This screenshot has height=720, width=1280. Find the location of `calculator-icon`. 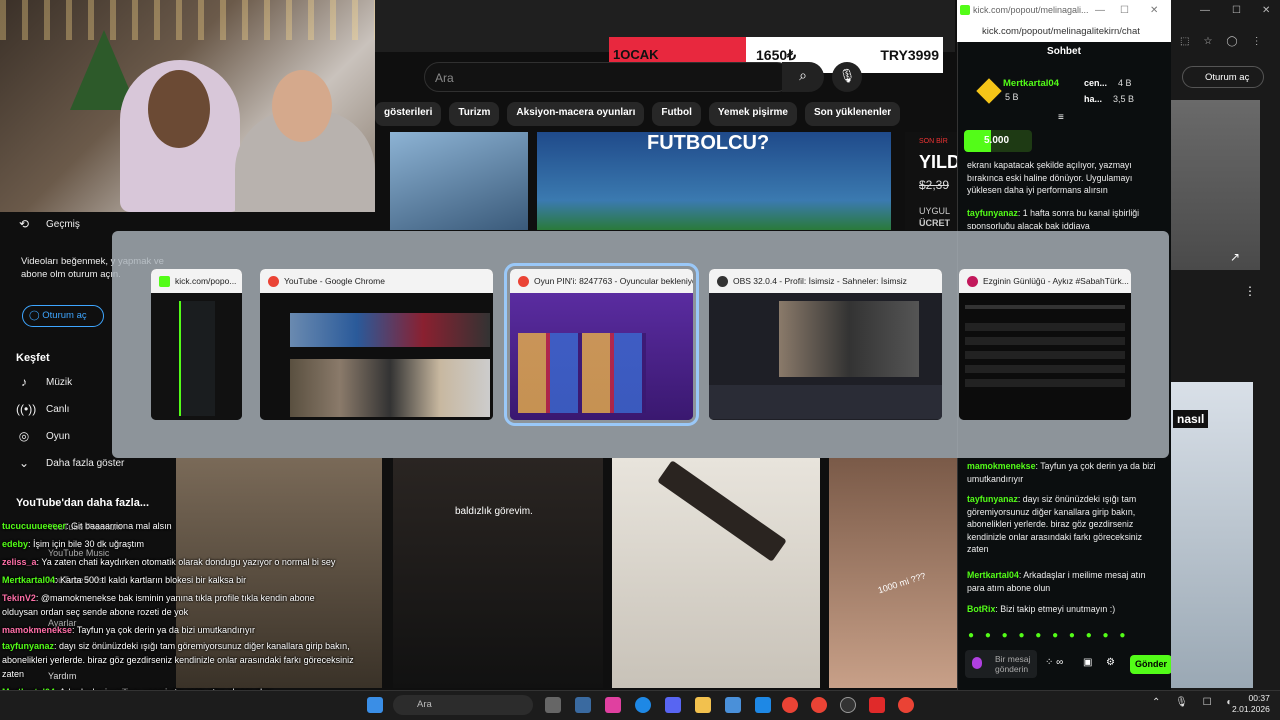

calculator-icon is located at coordinates (583, 705).